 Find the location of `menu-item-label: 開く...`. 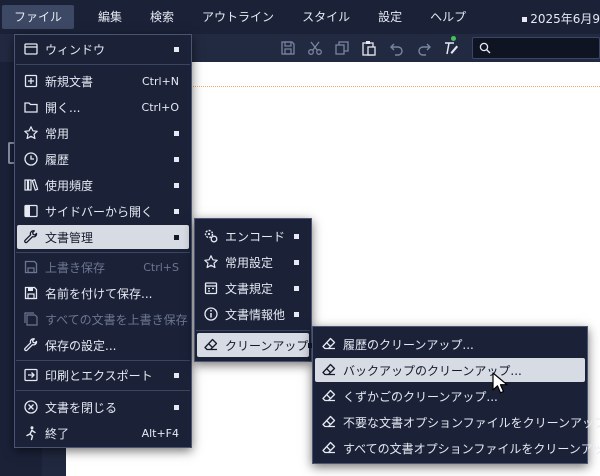

menu-item-label: 開く... is located at coordinates (63, 107).